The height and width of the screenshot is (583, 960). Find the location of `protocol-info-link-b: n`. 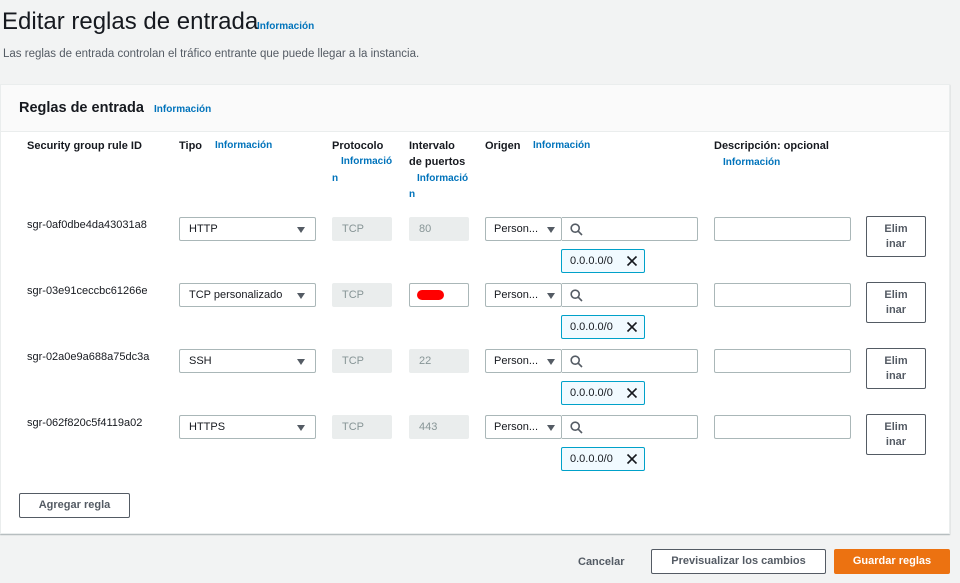

protocol-info-link-b: n is located at coordinates (335, 178).